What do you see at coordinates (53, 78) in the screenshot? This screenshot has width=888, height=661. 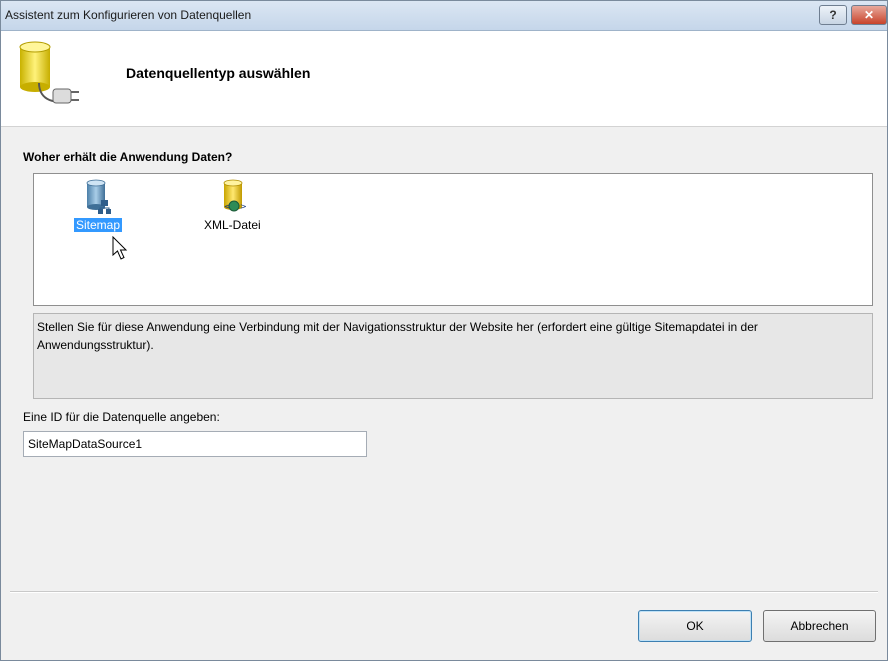 I see `database-plug-icon` at bounding box center [53, 78].